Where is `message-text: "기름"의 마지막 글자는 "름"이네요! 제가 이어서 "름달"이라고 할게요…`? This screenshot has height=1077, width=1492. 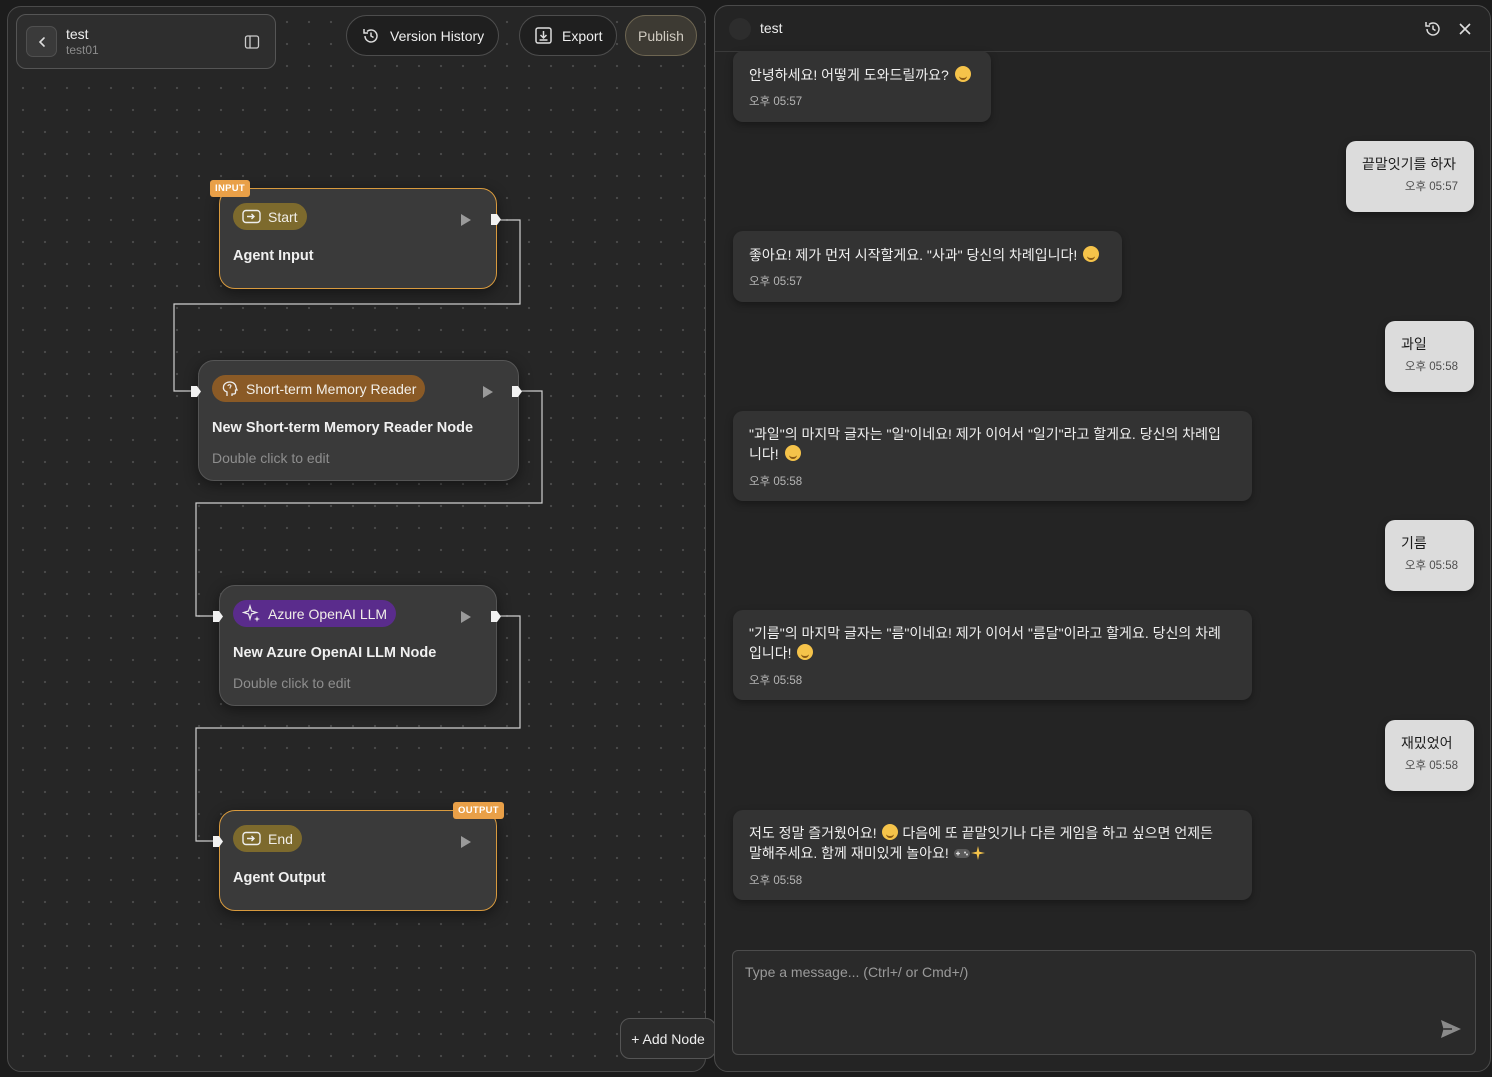
message-text: "기름"의 마지막 글자는 "름"이네요! 제가 이어서 "름달"이라고 할게요… is located at coordinates (985, 643).